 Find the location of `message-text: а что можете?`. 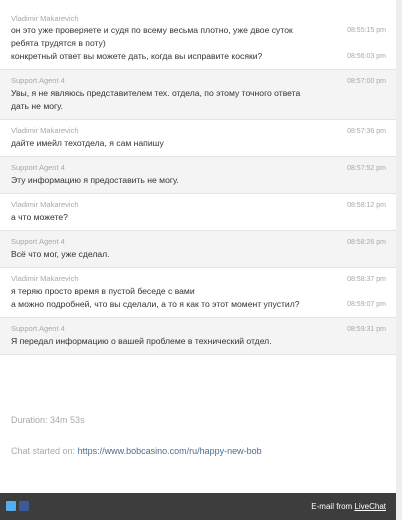

message-text: а что можете? is located at coordinates (39, 217).